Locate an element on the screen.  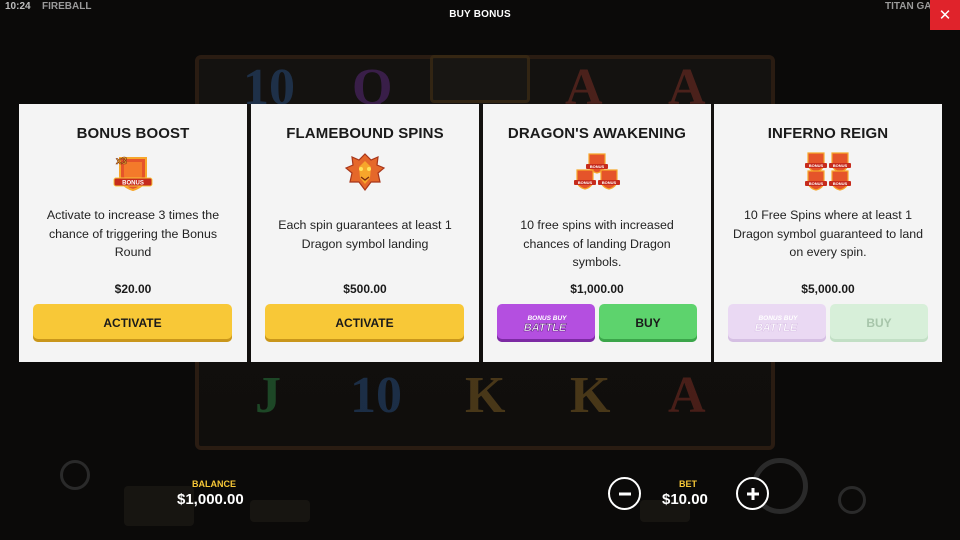
icon-multiplier: x3 is located at coordinates (122, 161).